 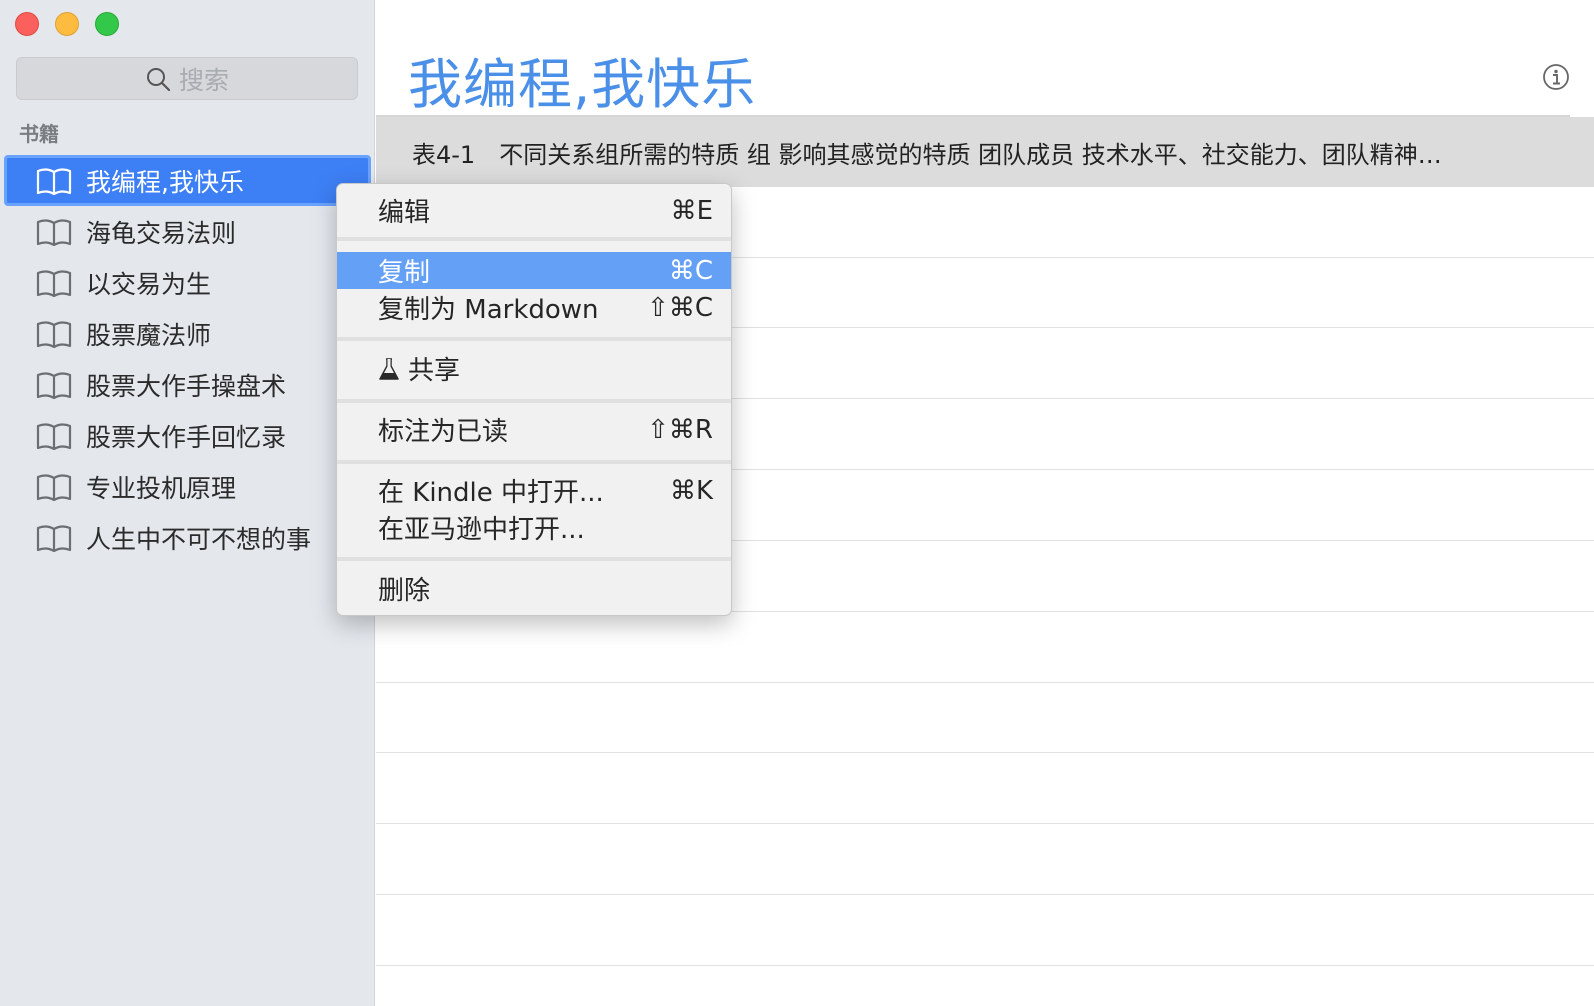 I want to click on book-title: 股票大作手操盘术, so click(x=186, y=386).